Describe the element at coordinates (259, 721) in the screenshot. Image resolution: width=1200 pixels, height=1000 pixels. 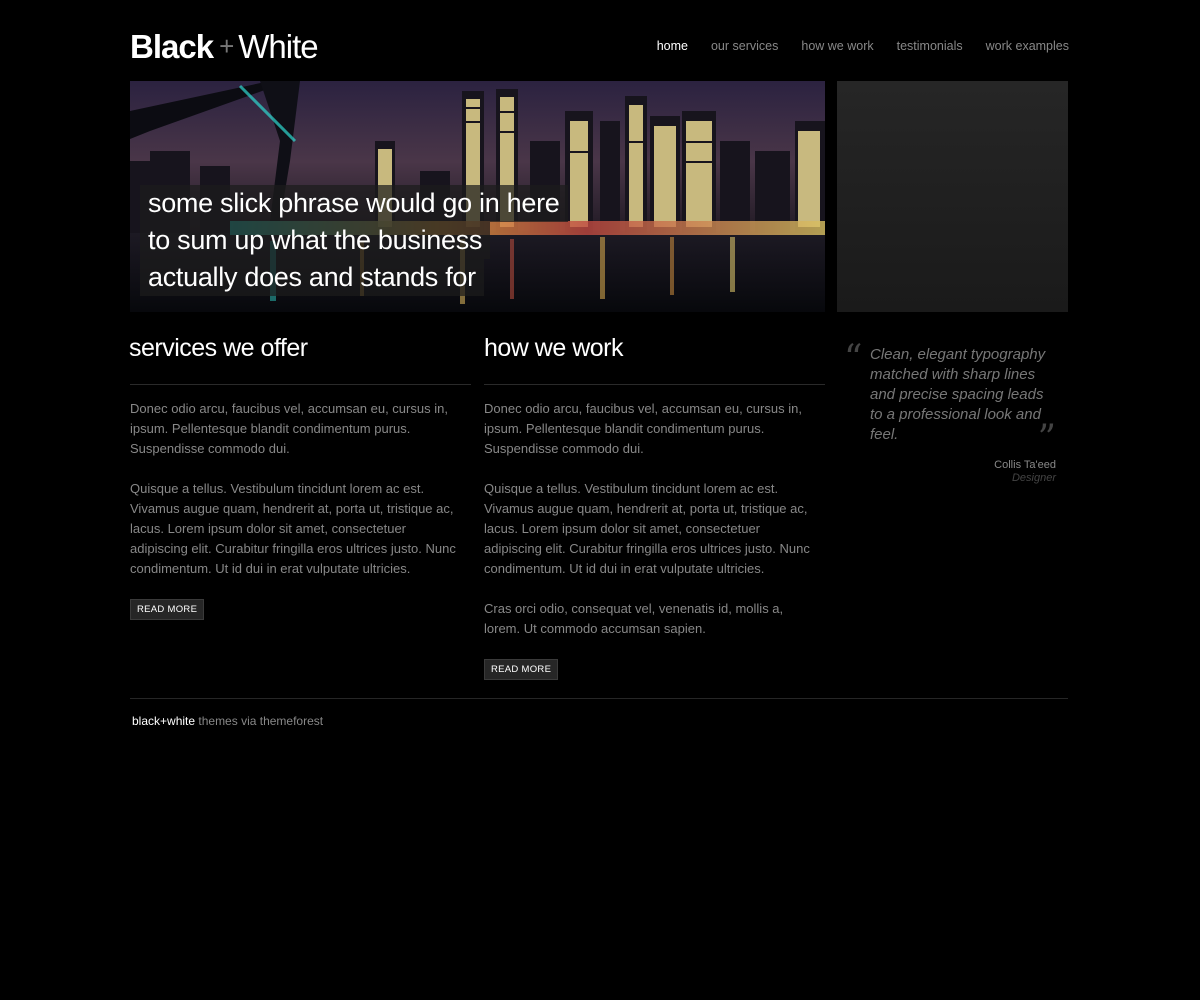
I see `footer-text: themes via themeforest` at that location.